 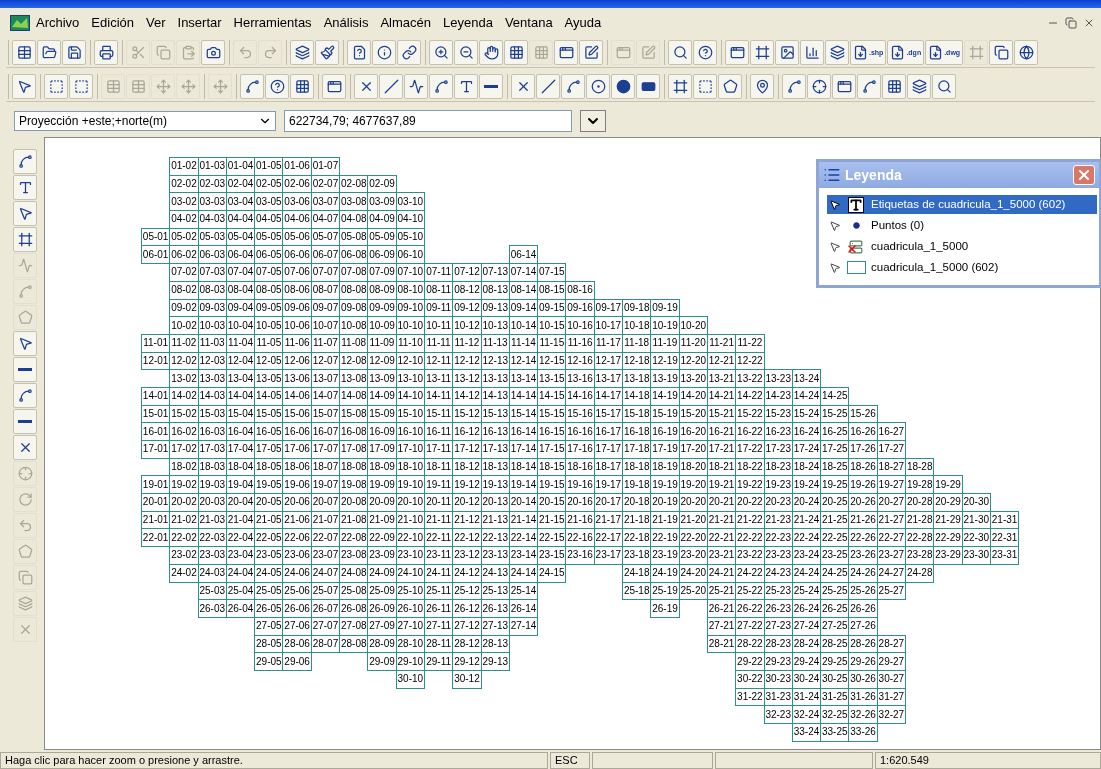 What do you see at coordinates (593, 121) in the screenshot?
I see `coordinates-dropdown-button` at bounding box center [593, 121].